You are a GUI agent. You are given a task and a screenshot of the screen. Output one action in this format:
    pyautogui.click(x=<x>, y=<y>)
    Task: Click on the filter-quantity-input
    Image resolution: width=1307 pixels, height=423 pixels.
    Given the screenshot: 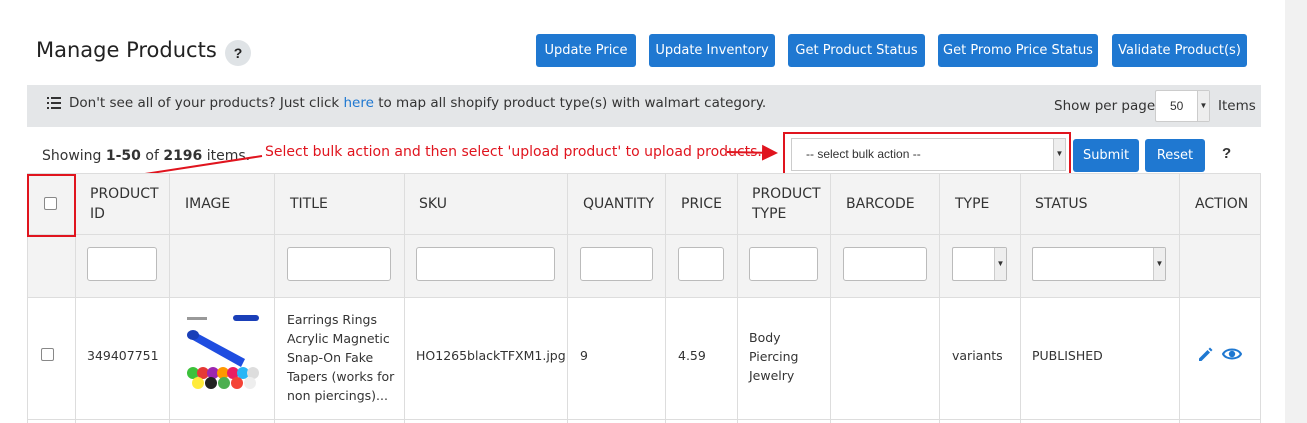 What is the action you would take?
    pyautogui.click(x=616, y=264)
    